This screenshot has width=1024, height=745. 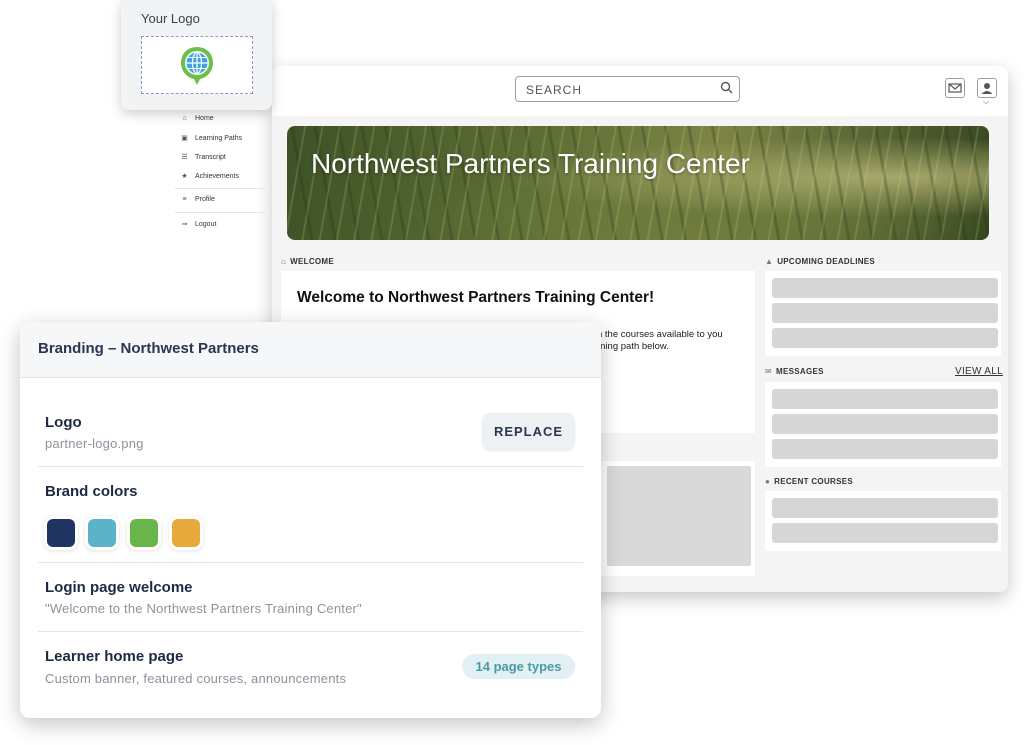 I want to click on logo-filename: partner-logo.png, so click(x=94, y=443).